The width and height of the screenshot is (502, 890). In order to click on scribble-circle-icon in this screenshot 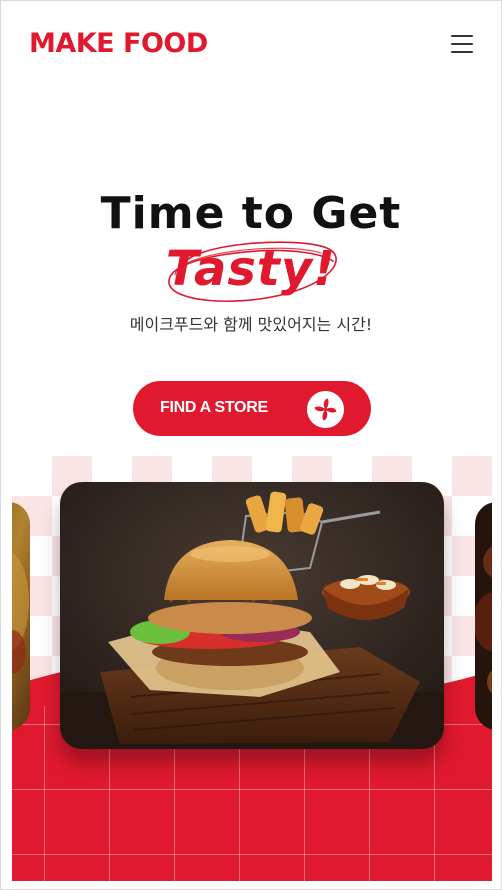, I will do `click(252, 272)`.